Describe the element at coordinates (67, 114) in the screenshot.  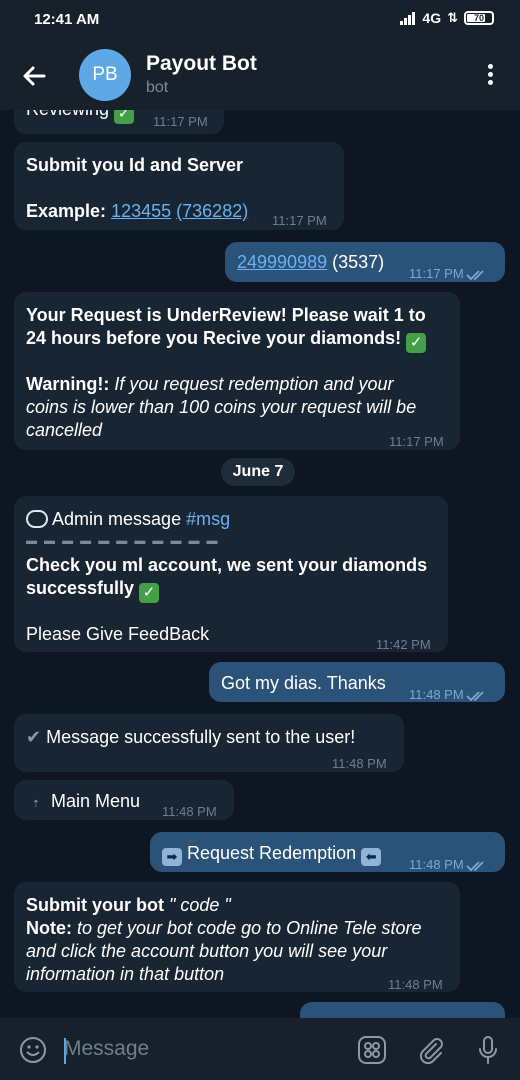
I see `message-text: Reviewing` at that location.